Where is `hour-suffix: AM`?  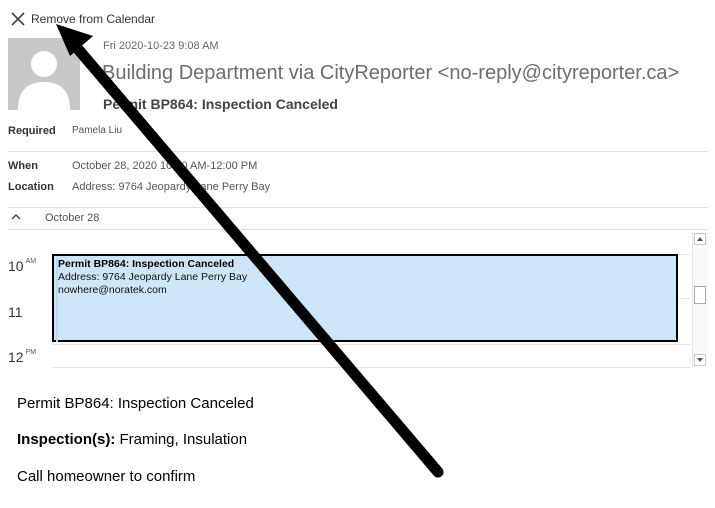
hour-suffix: AM is located at coordinates (31, 261).